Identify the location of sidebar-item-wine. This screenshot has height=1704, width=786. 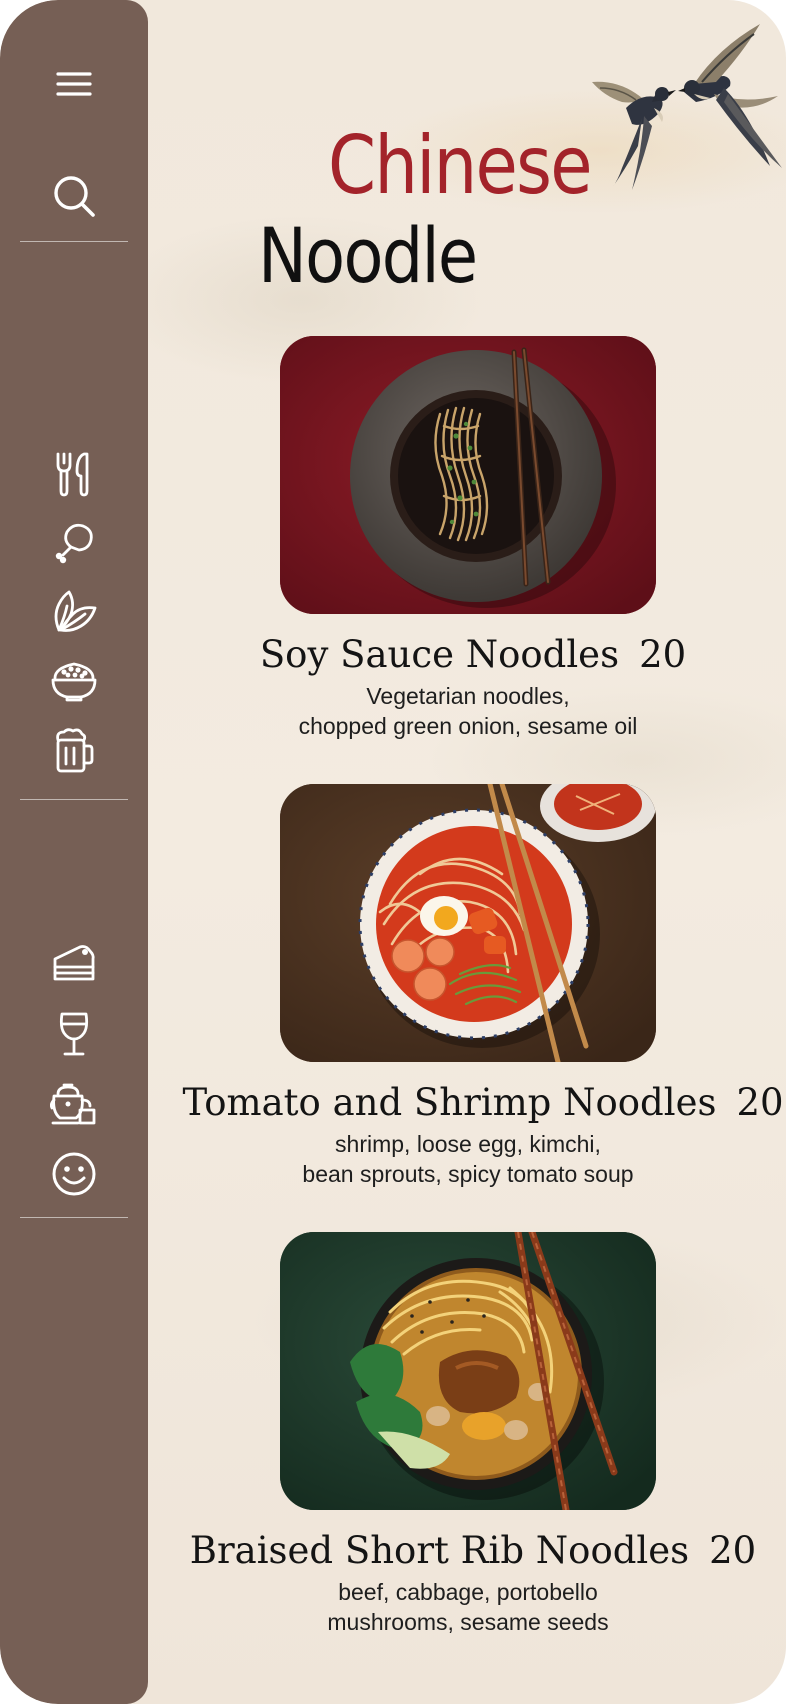
(74, 1034).